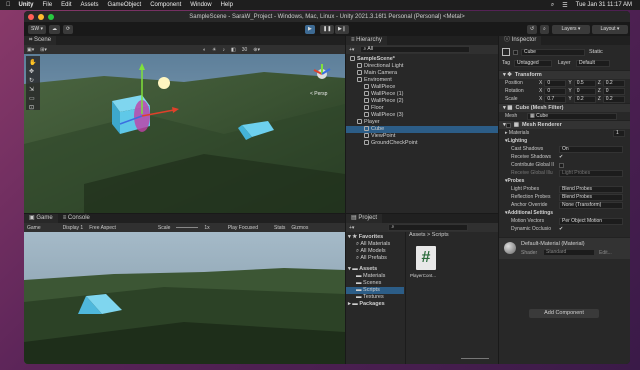 The image size is (640, 370). Describe the element at coordinates (227, 5) in the screenshot. I see `menu-help: Help` at that location.